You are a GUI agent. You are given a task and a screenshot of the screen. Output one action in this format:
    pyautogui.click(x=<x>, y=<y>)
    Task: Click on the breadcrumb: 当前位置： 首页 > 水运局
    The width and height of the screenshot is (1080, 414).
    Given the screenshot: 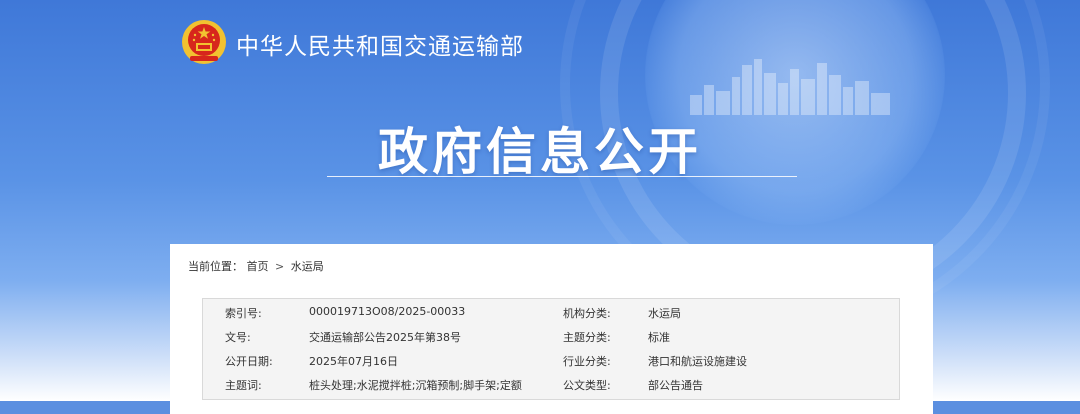 What is the action you would take?
    pyautogui.click(x=256, y=266)
    